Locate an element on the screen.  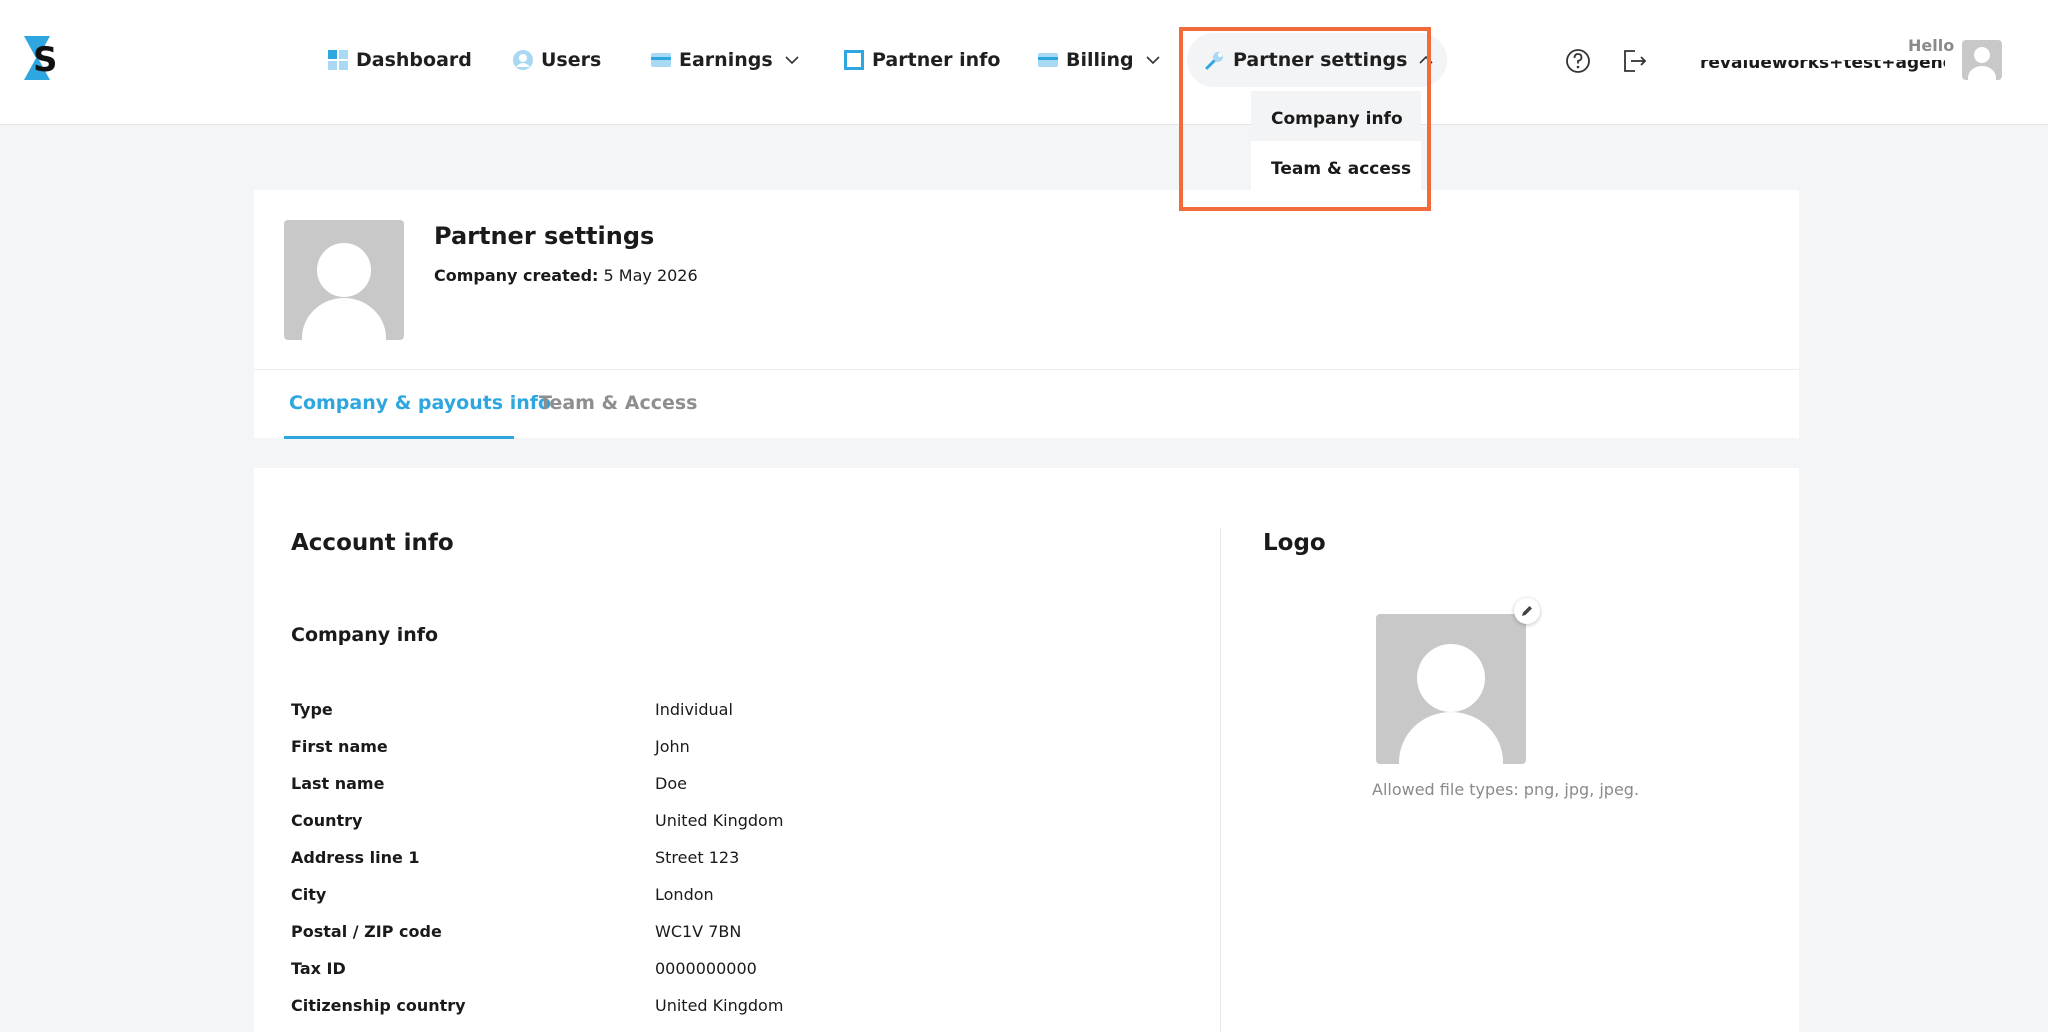
company-avatar is located at coordinates (344, 280).